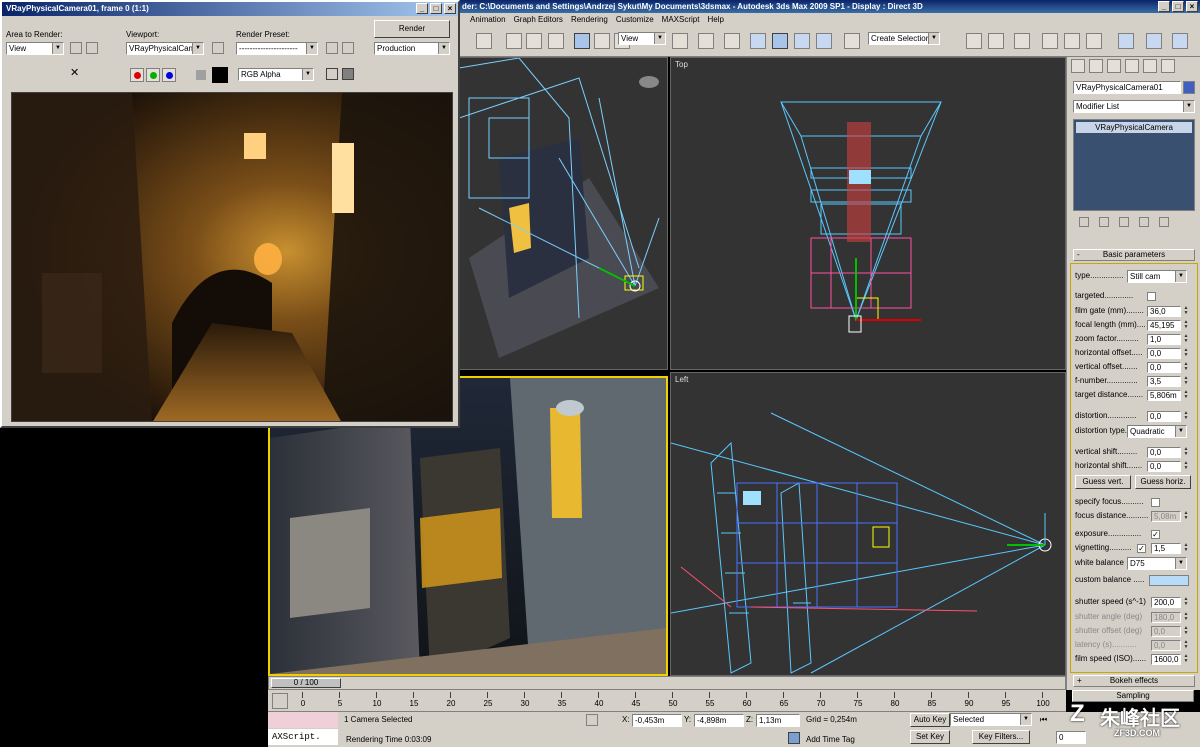  I want to click on clone-window-icon, so click(44, 74).